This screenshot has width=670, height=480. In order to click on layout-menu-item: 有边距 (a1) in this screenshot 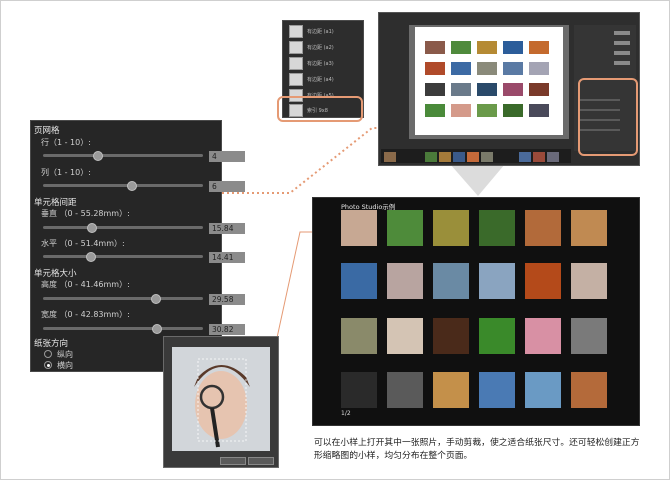, I will do `click(323, 31)`.